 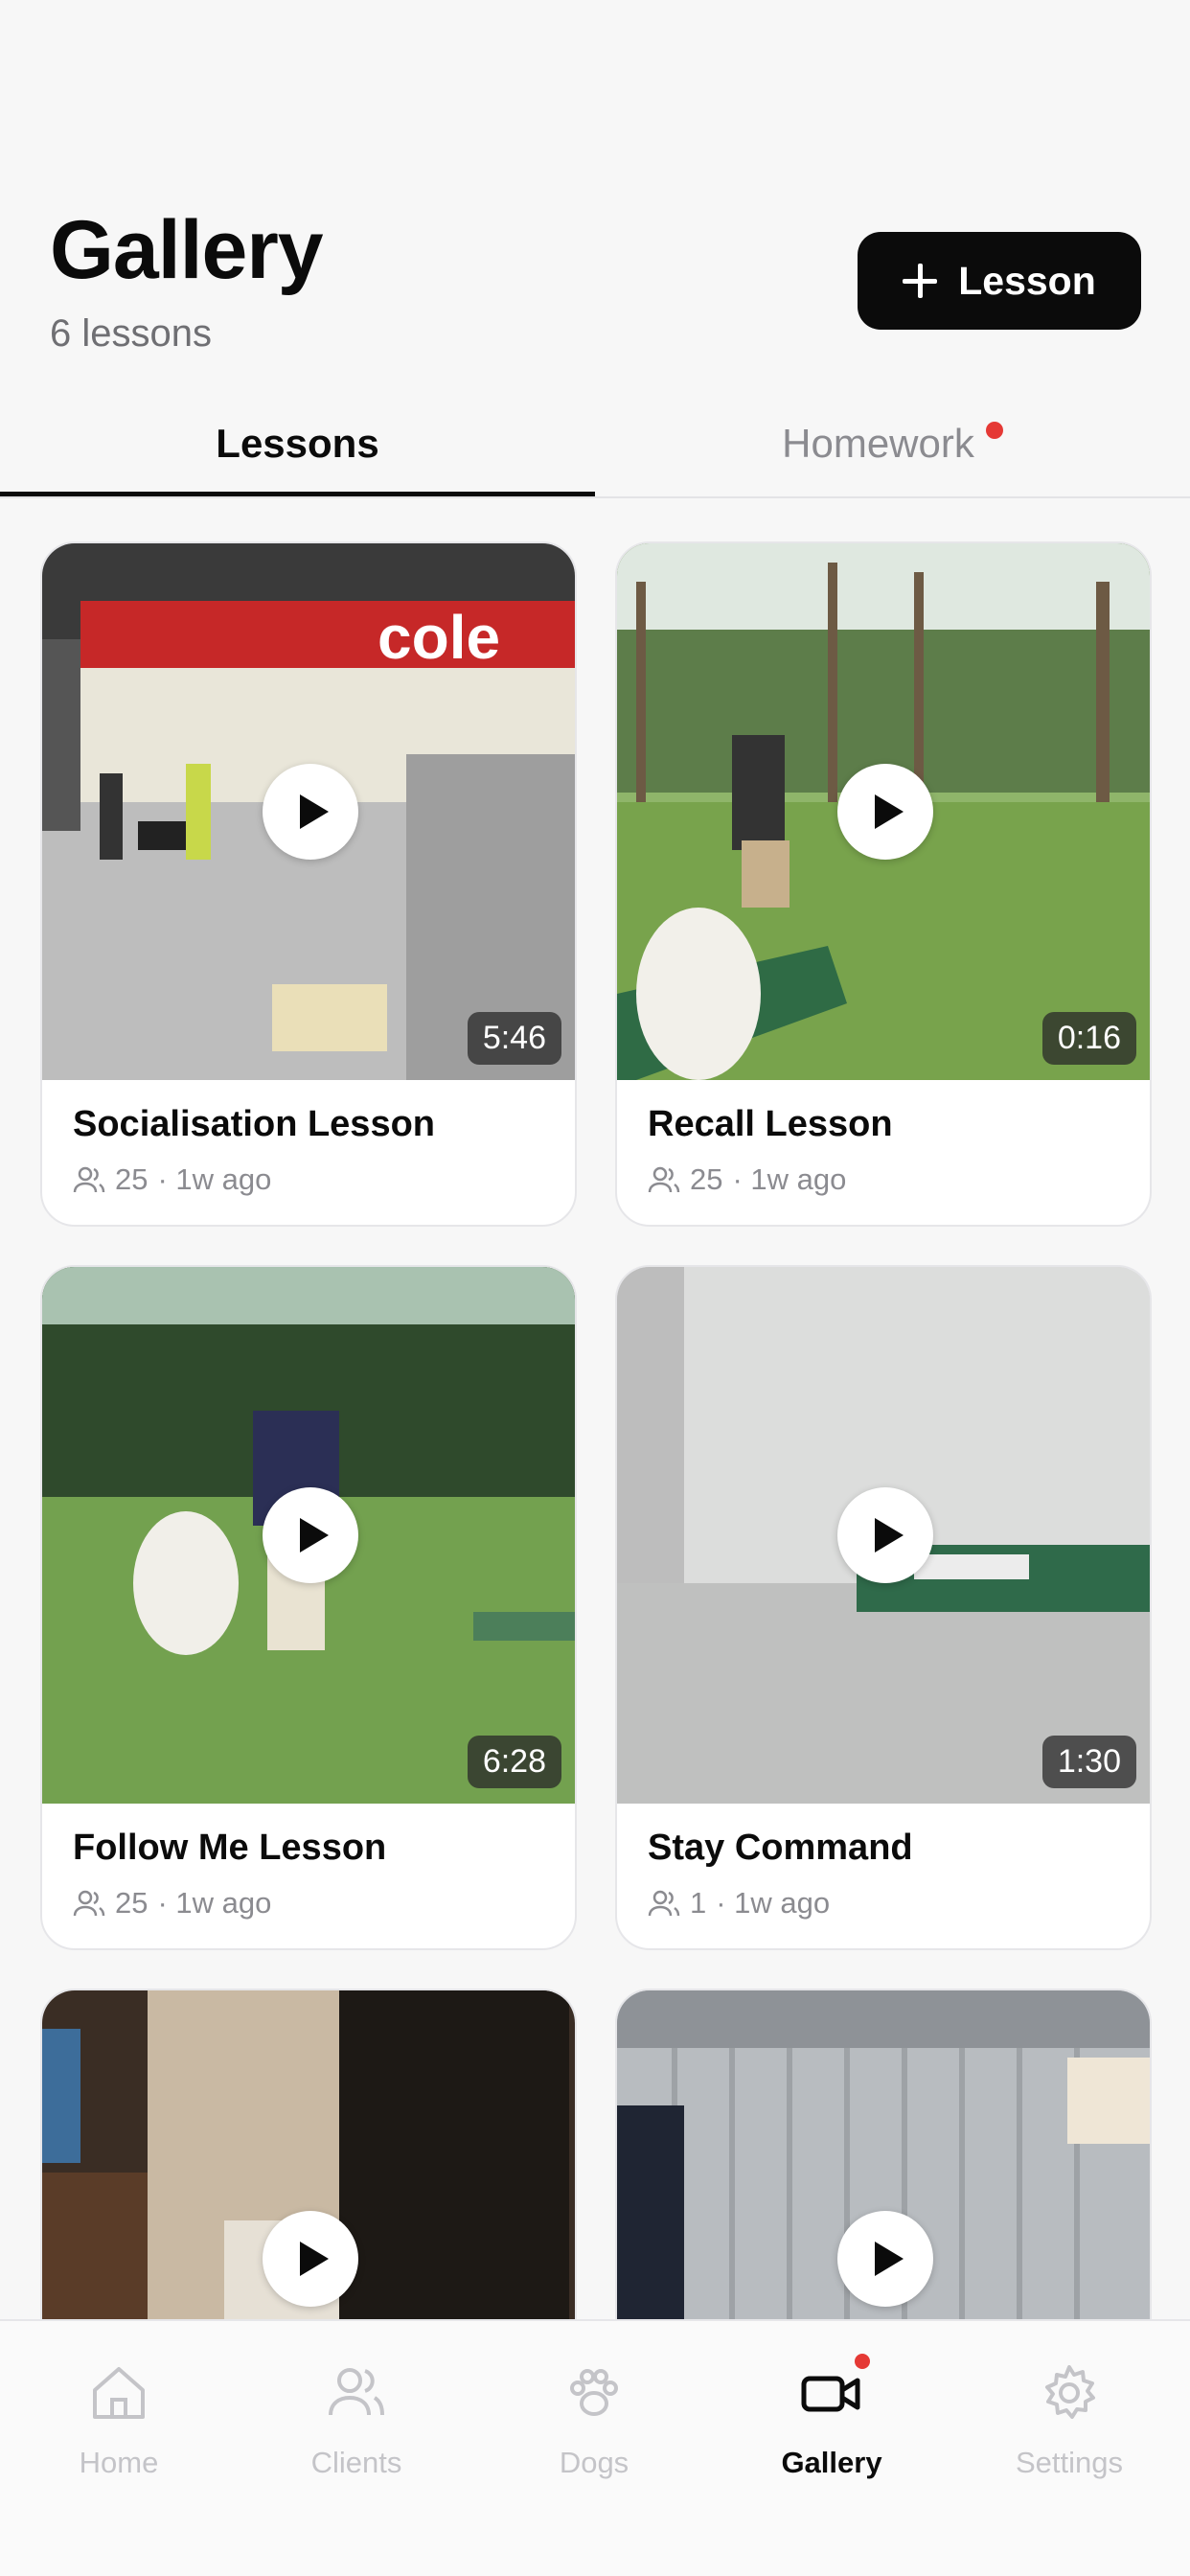 What do you see at coordinates (119, 2393) in the screenshot?
I see `home-icon` at bounding box center [119, 2393].